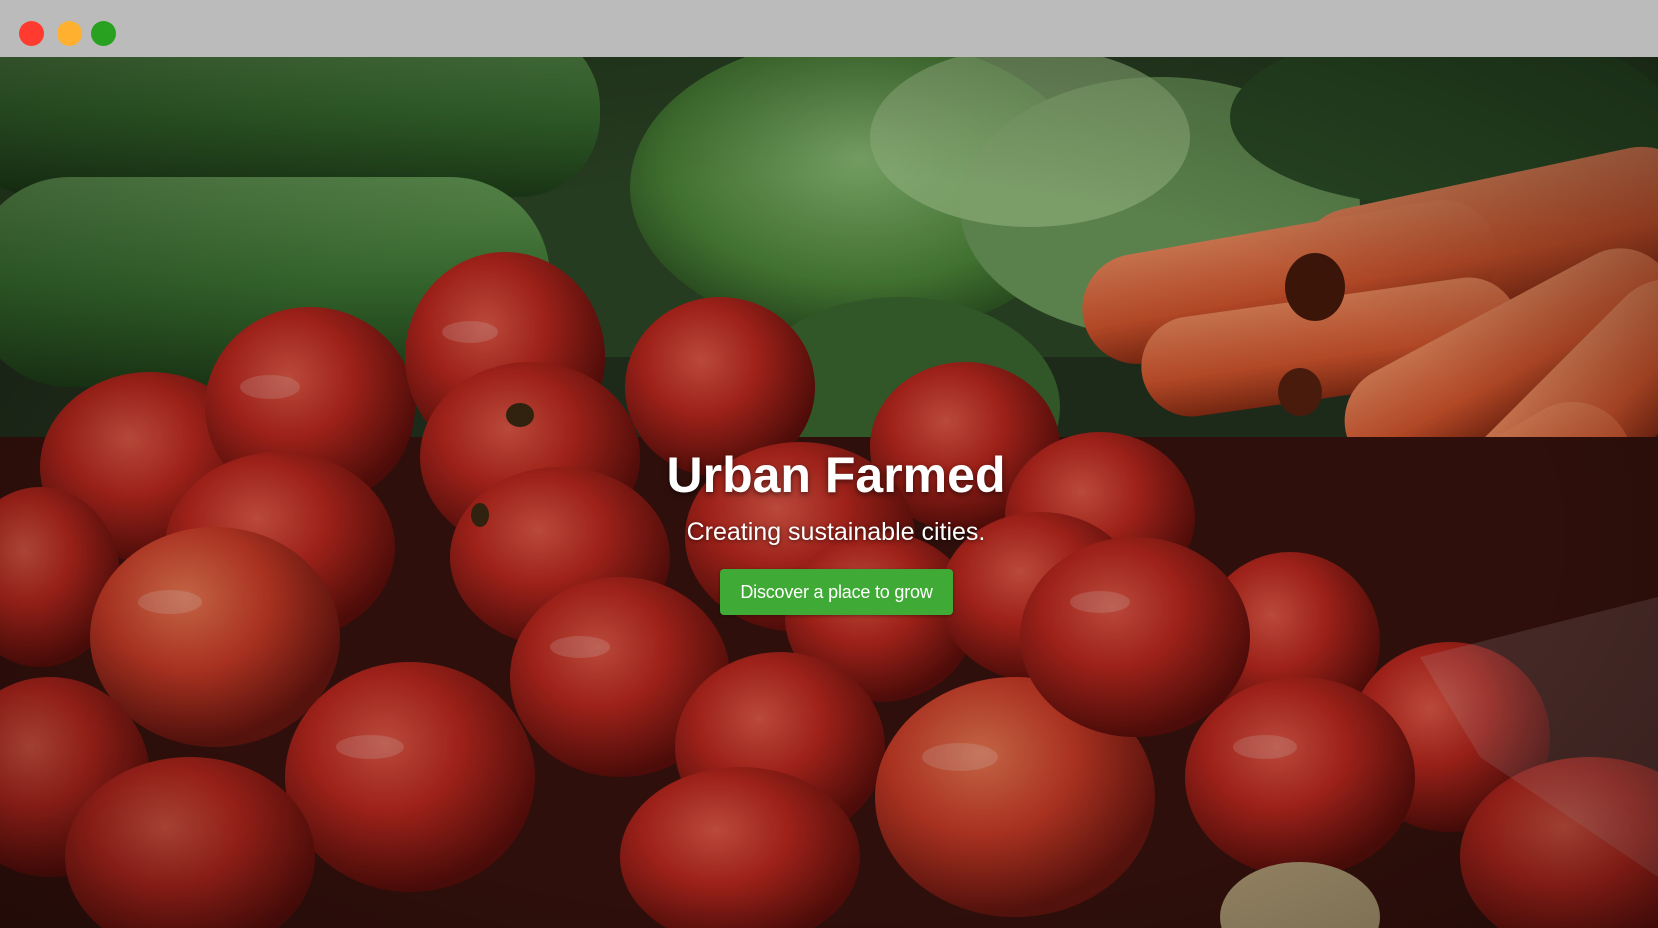 Image resolution: width=1658 pixels, height=928 pixels. What do you see at coordinates (31, 33) in the screenshot?
I see `close-window-button` at bounding box center [31, 33].